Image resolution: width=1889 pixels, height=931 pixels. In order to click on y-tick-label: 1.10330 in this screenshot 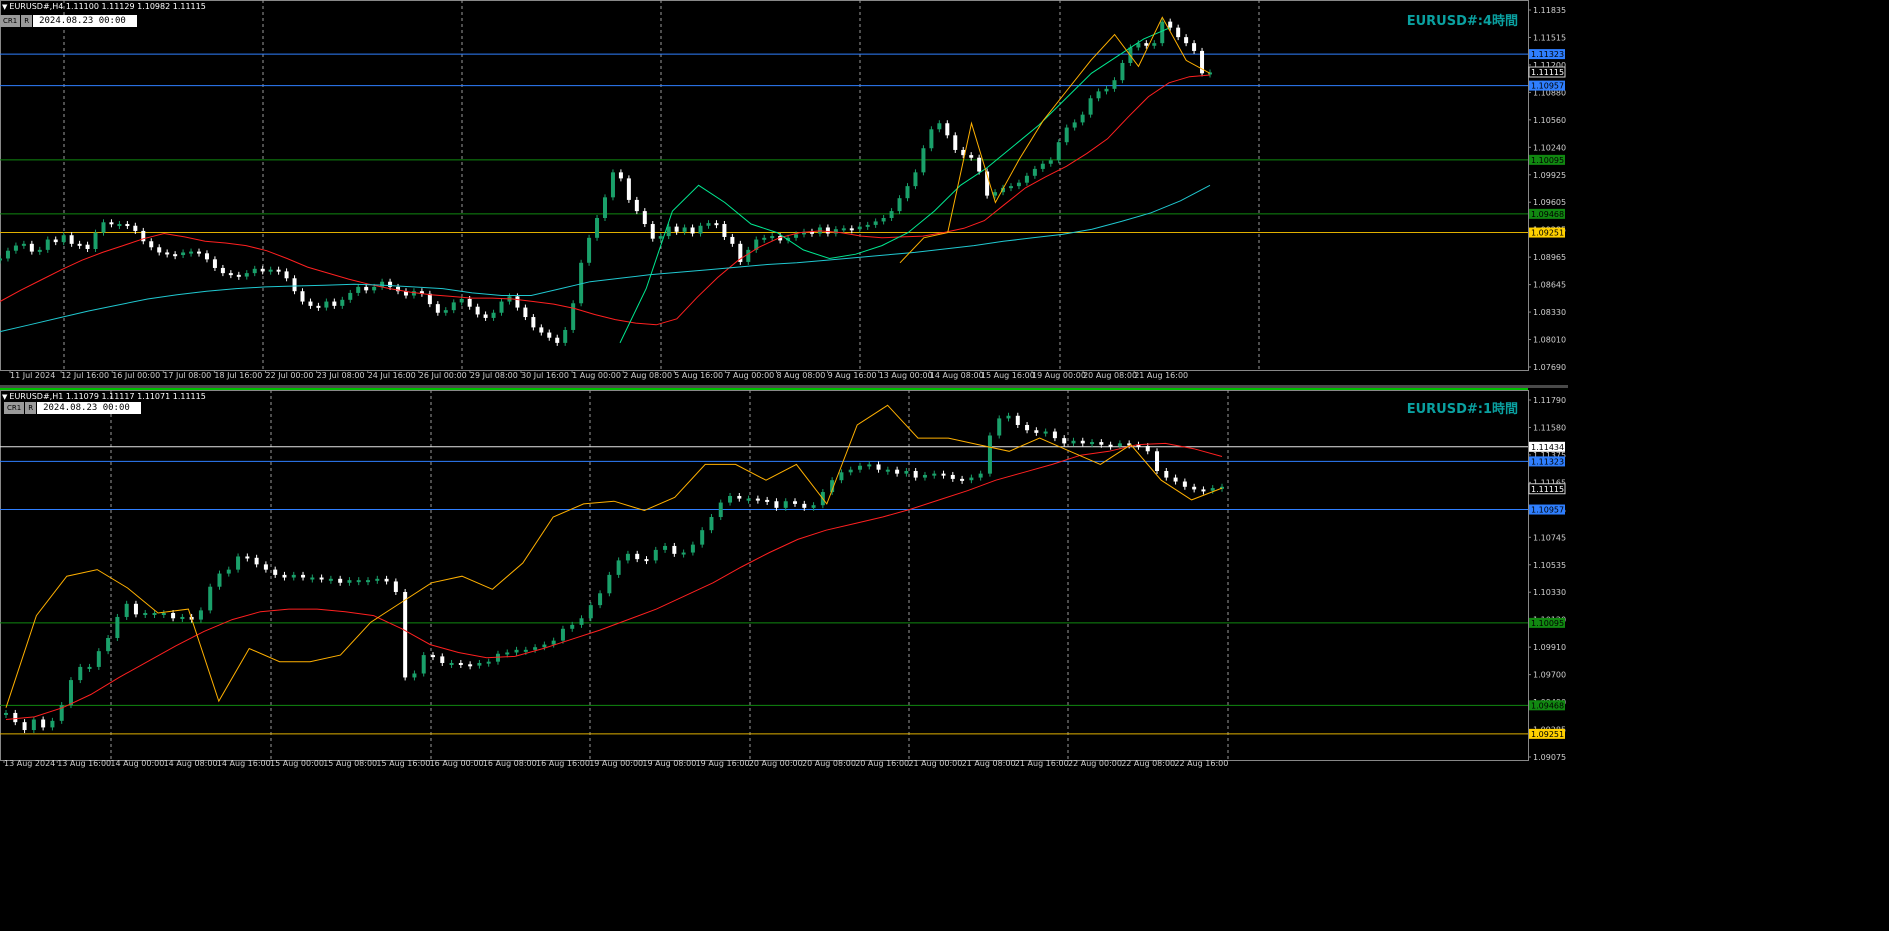, I will do `click(1549, 592)`.